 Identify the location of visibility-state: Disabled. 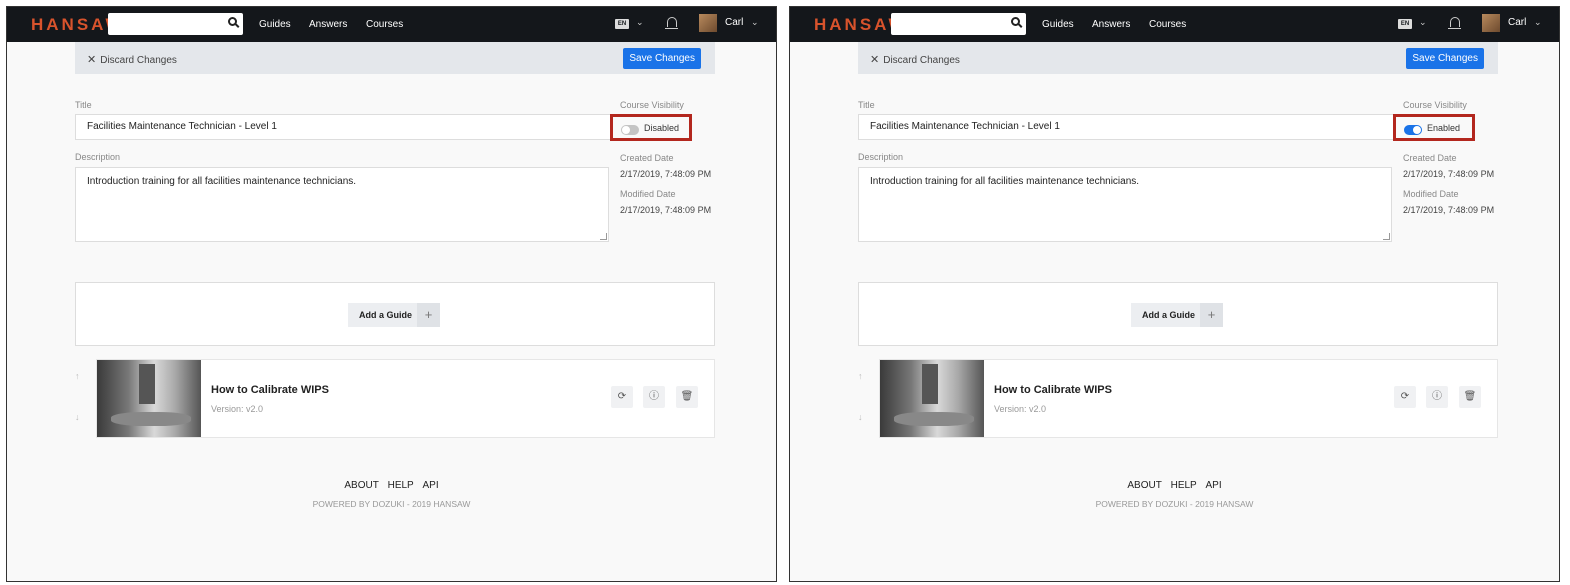
(662, 128).